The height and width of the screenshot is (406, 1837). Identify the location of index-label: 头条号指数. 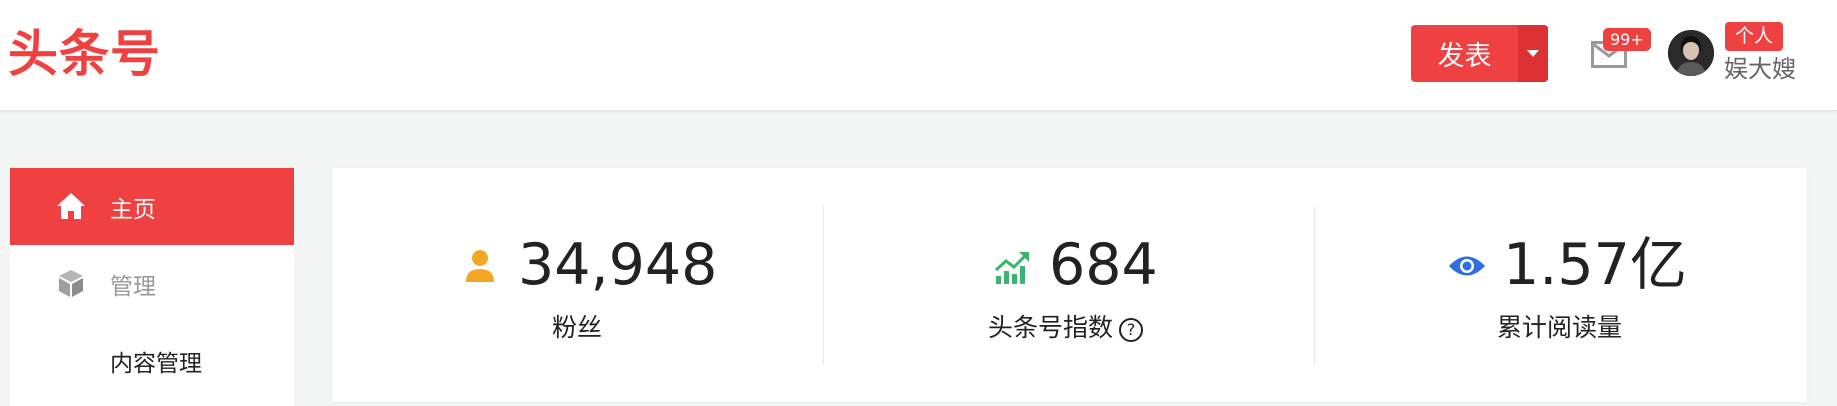
(1051, 327).